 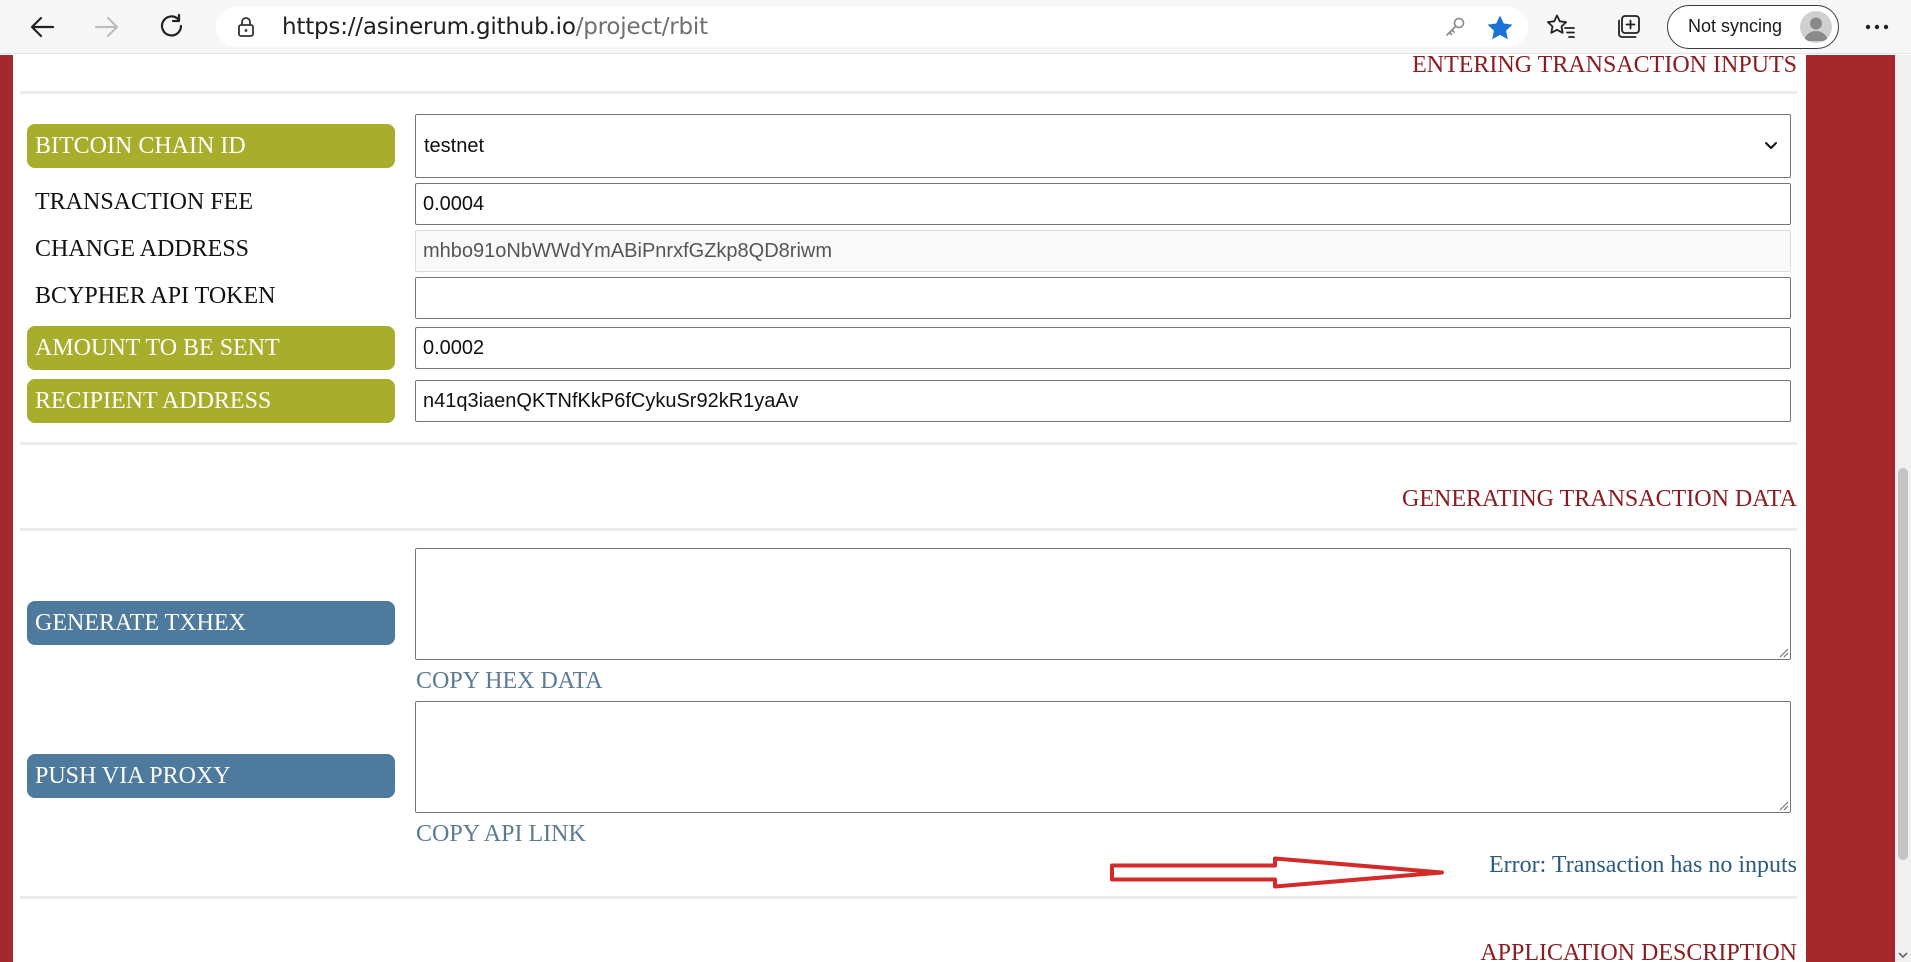 I want to click on collections-icon, so click(x=1629, y=26).